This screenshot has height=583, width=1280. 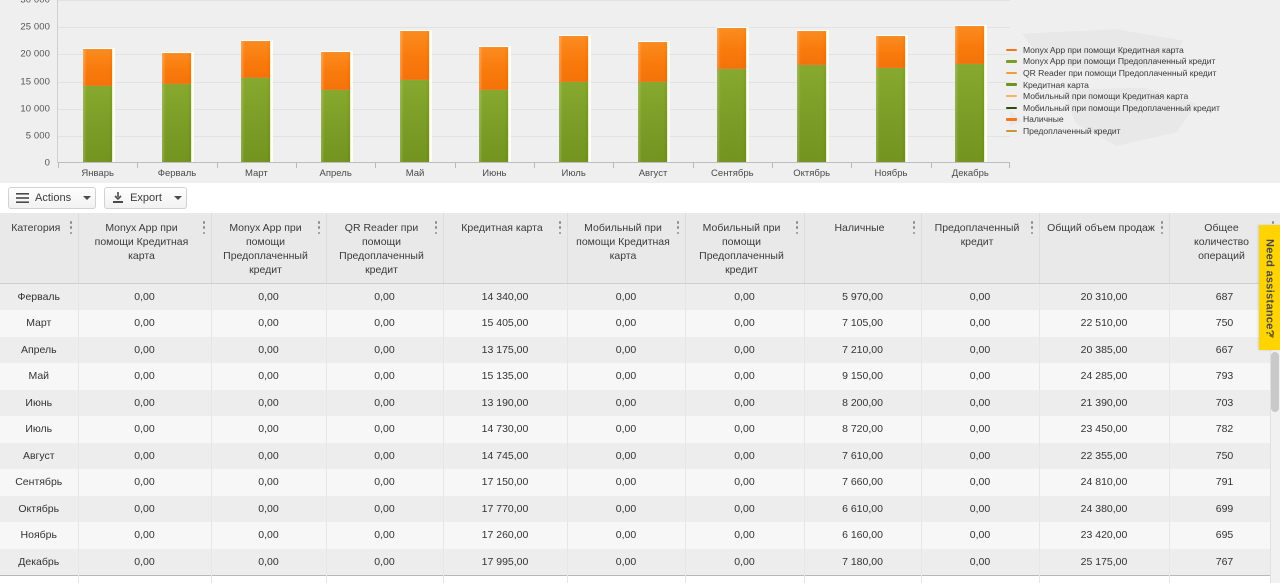 What do you see at coordinates (1140, 85) in the screenshot?
I see `legend-item: Кредитная карта` at bounding box center [1140, 85].